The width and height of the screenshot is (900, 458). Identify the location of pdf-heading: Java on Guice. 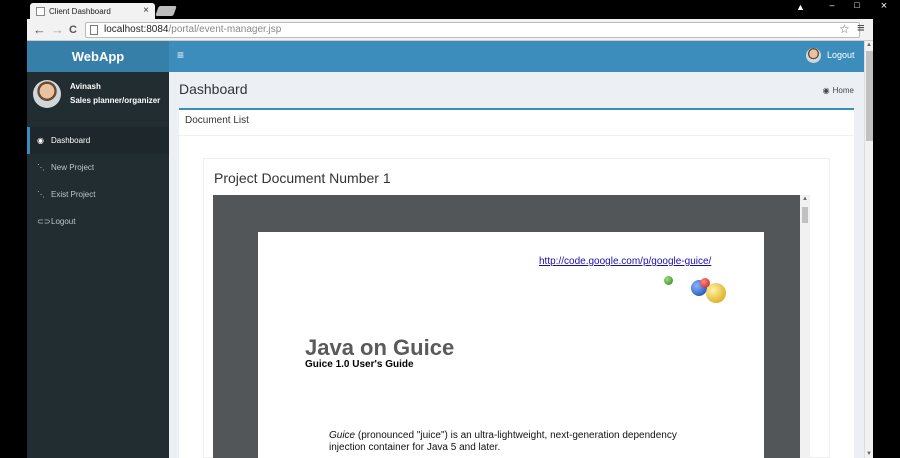
(380, 347).